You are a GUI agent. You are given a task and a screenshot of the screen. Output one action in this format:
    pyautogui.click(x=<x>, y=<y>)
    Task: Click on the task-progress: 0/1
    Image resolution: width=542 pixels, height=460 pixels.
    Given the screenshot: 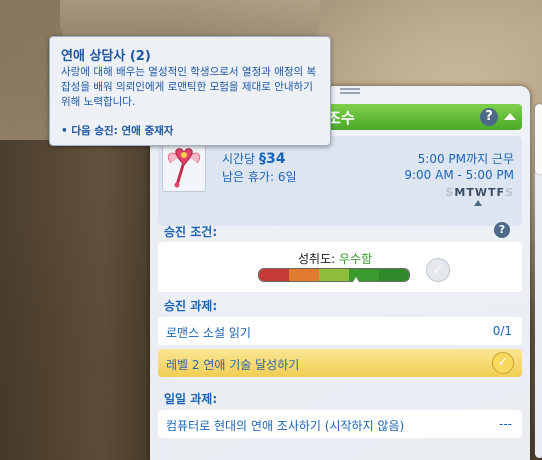 What is the action you would take?
    pyautogui.click(x=502, y=331)
    